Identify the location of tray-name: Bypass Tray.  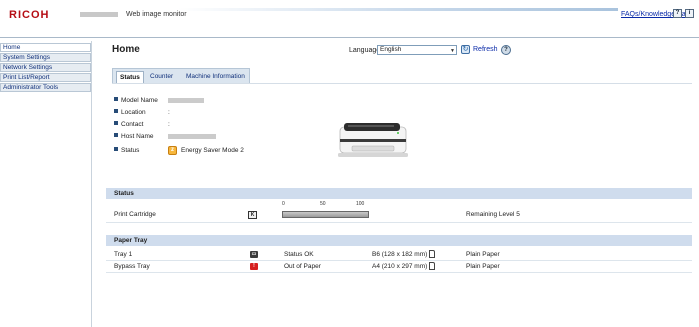
(132, 266).